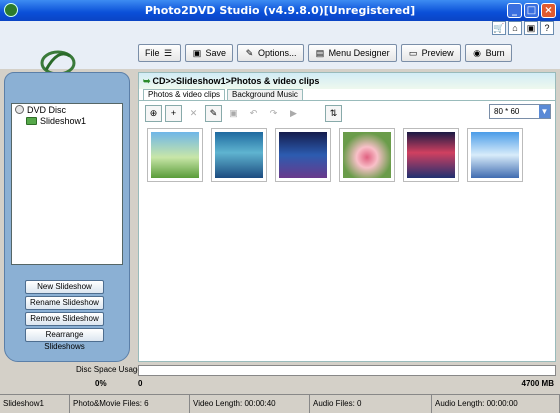 This screenshot has height=413, width=560. I want to click on save-label: Save, so click(216, 53).